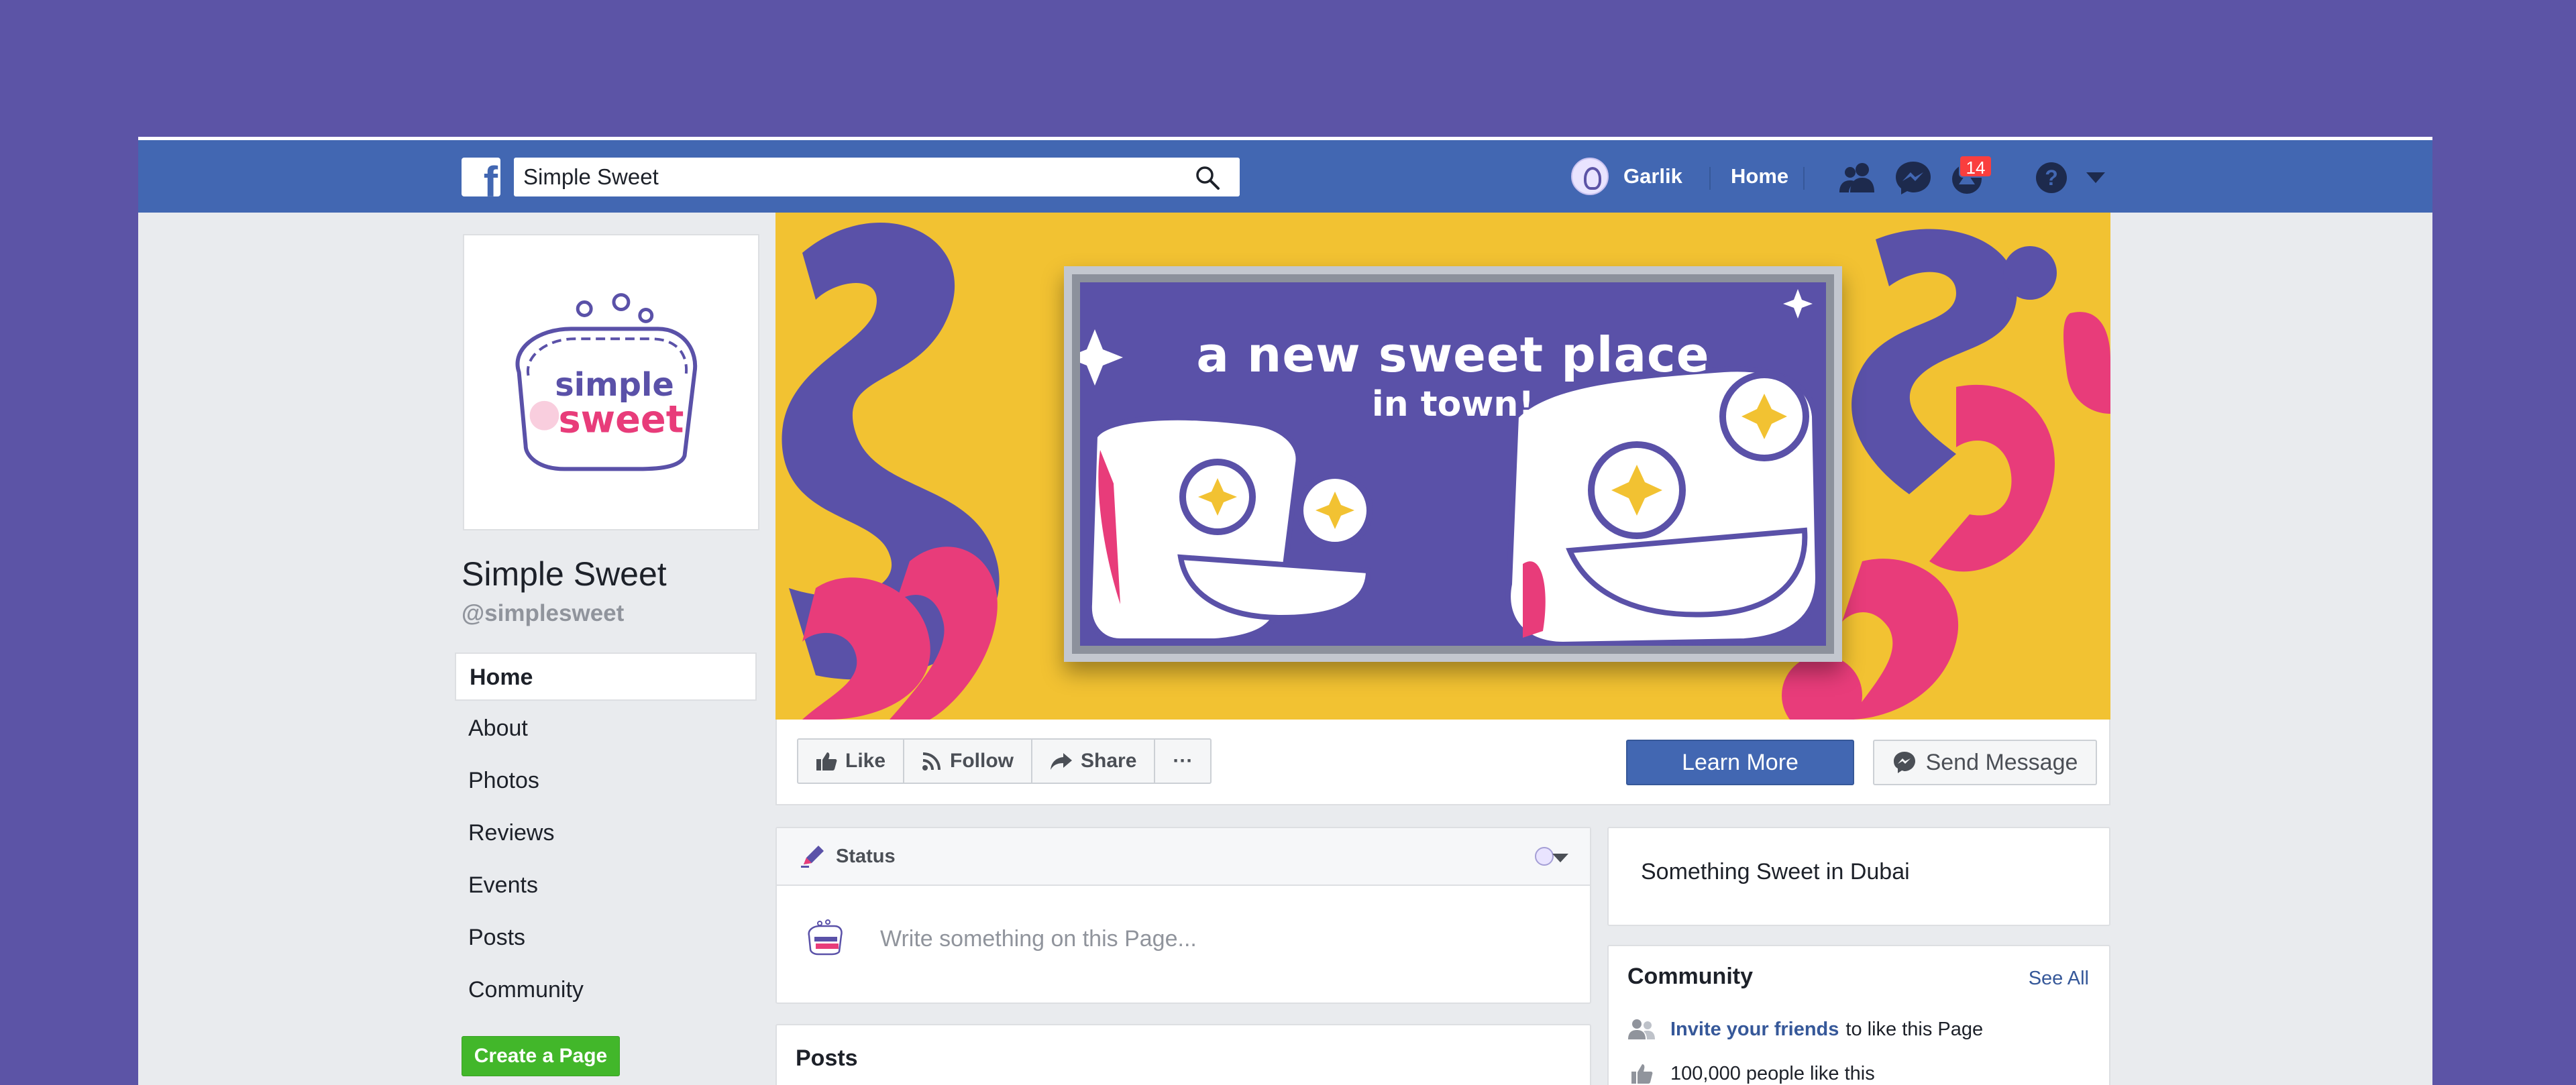 Image resolution: width=2576 pixels, height=1085 pixels. I want to click on billboard-frame: a new sweet place in town!, so click(1453, 464).